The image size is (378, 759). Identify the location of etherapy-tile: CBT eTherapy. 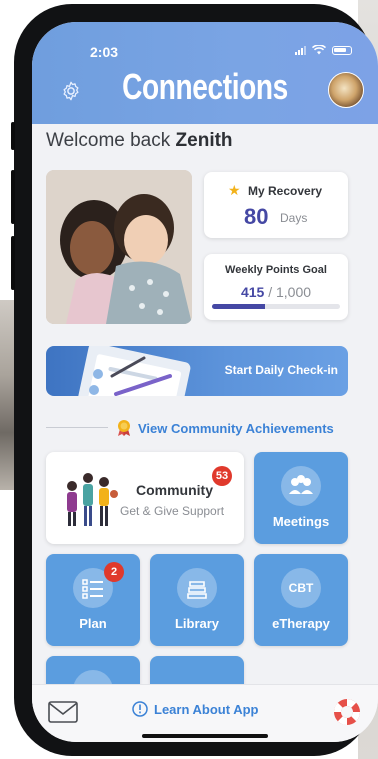
(301, 600).